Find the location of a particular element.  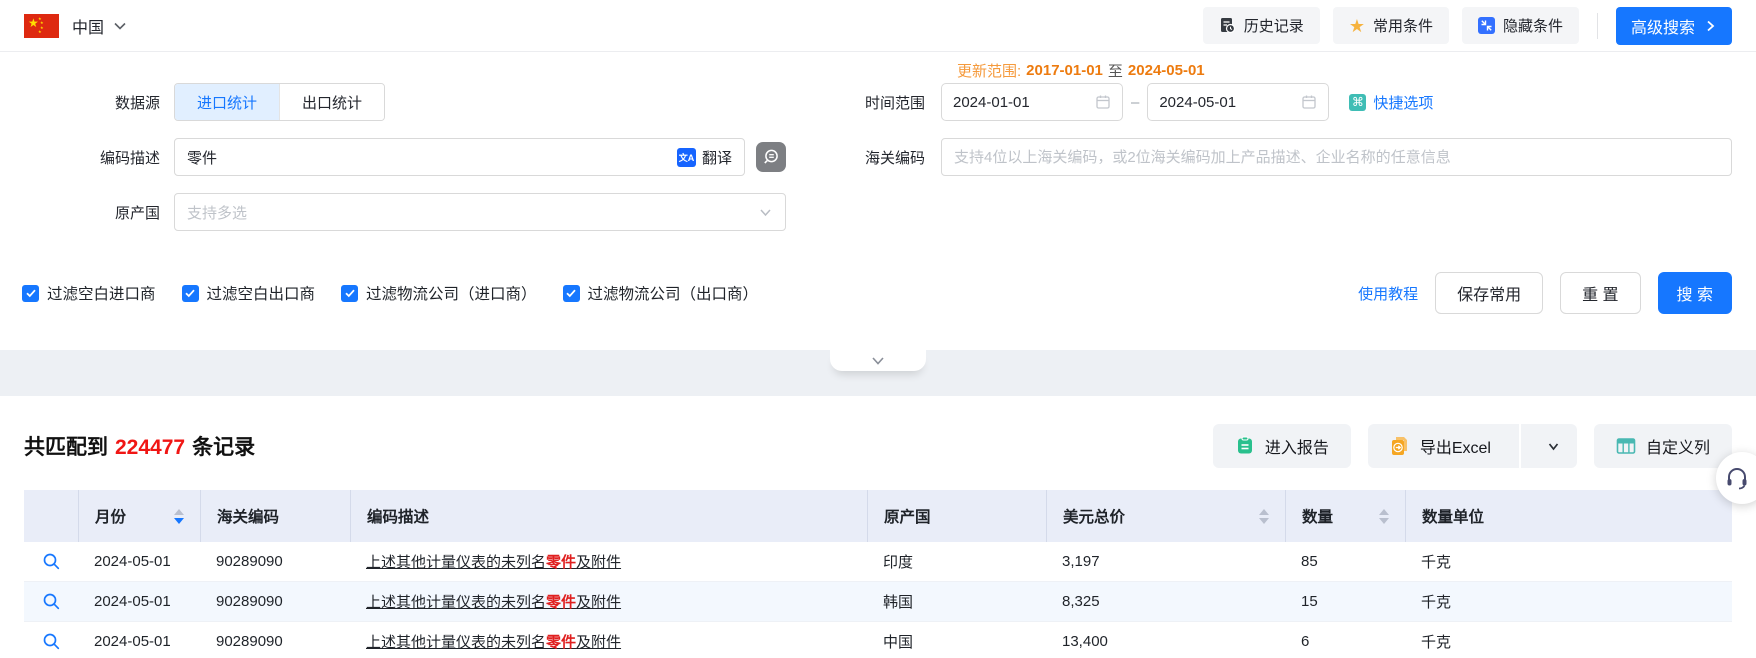

start-date-picker: 2024-01-01 is located at coordinates (1032, 102).